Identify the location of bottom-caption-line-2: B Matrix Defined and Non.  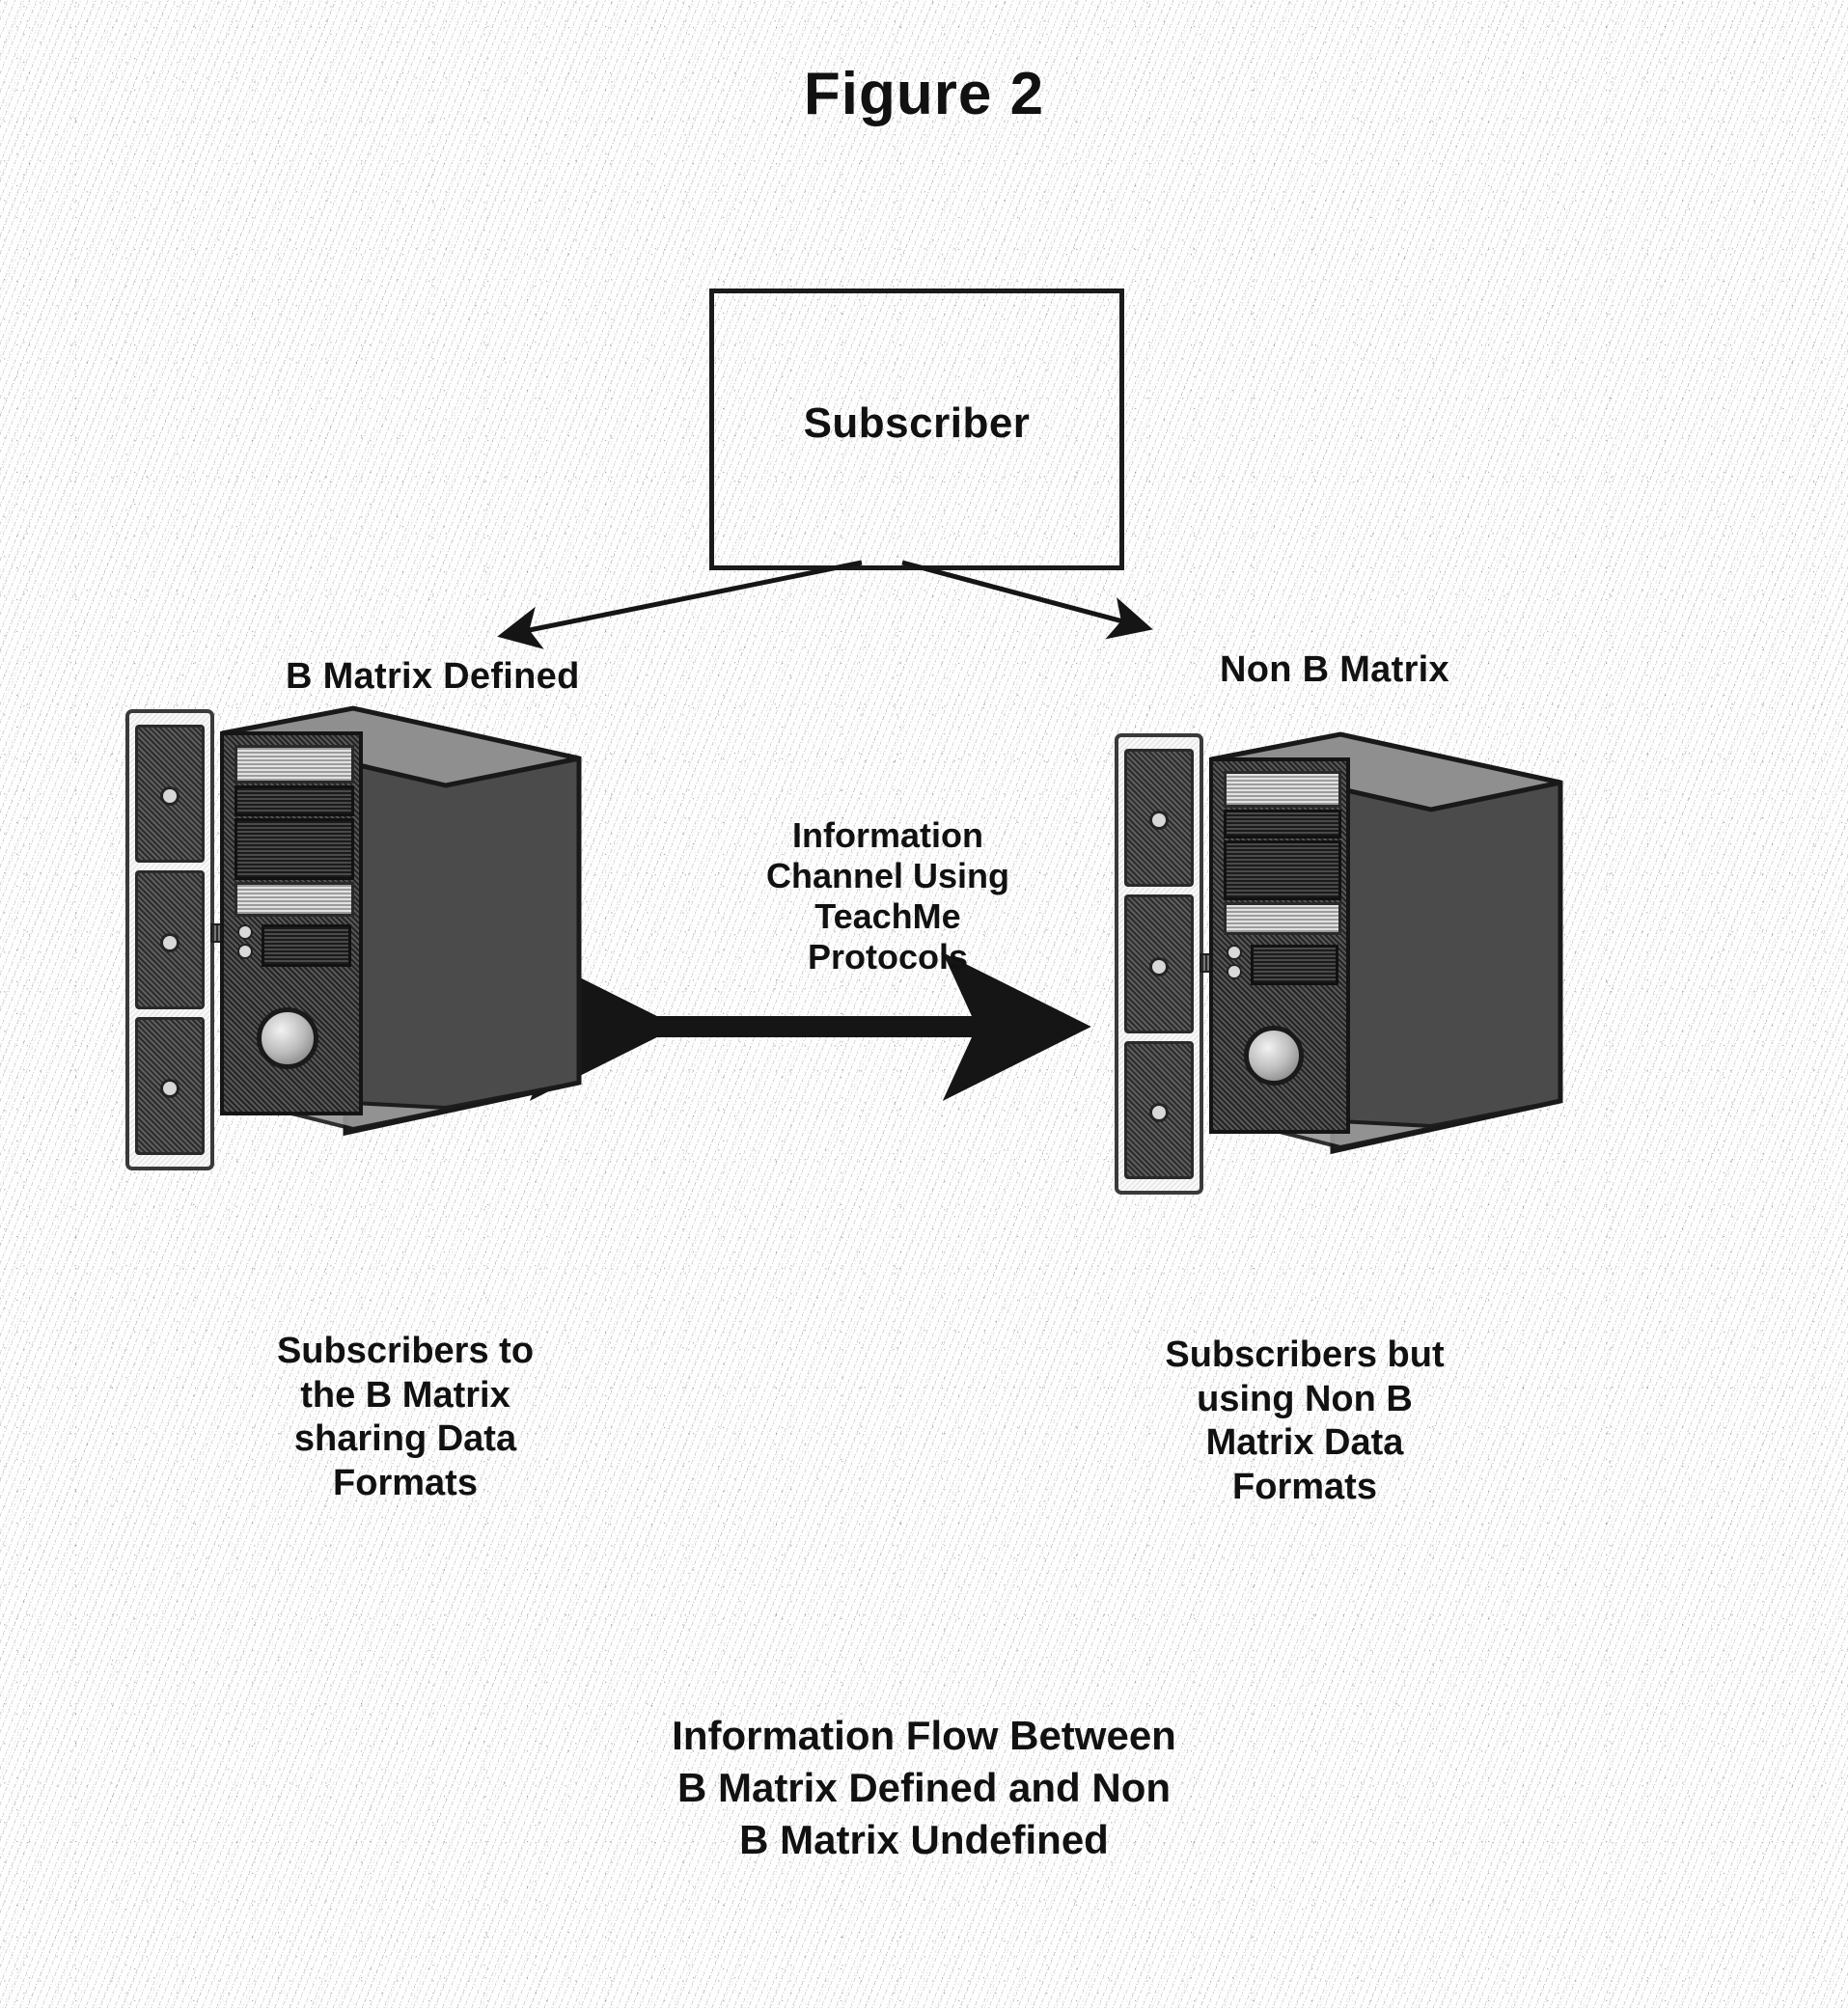
(924, 1787).